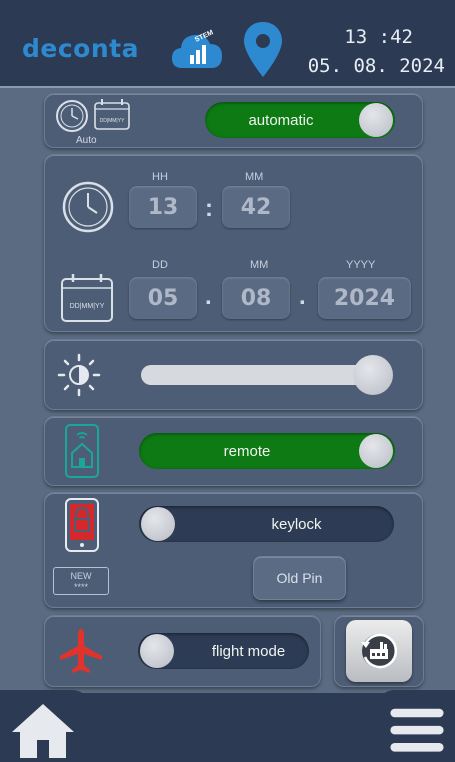 This screenshot has height=762, width=455. I want to click on cloud-signal-icon: STEM, so click(197, 48).